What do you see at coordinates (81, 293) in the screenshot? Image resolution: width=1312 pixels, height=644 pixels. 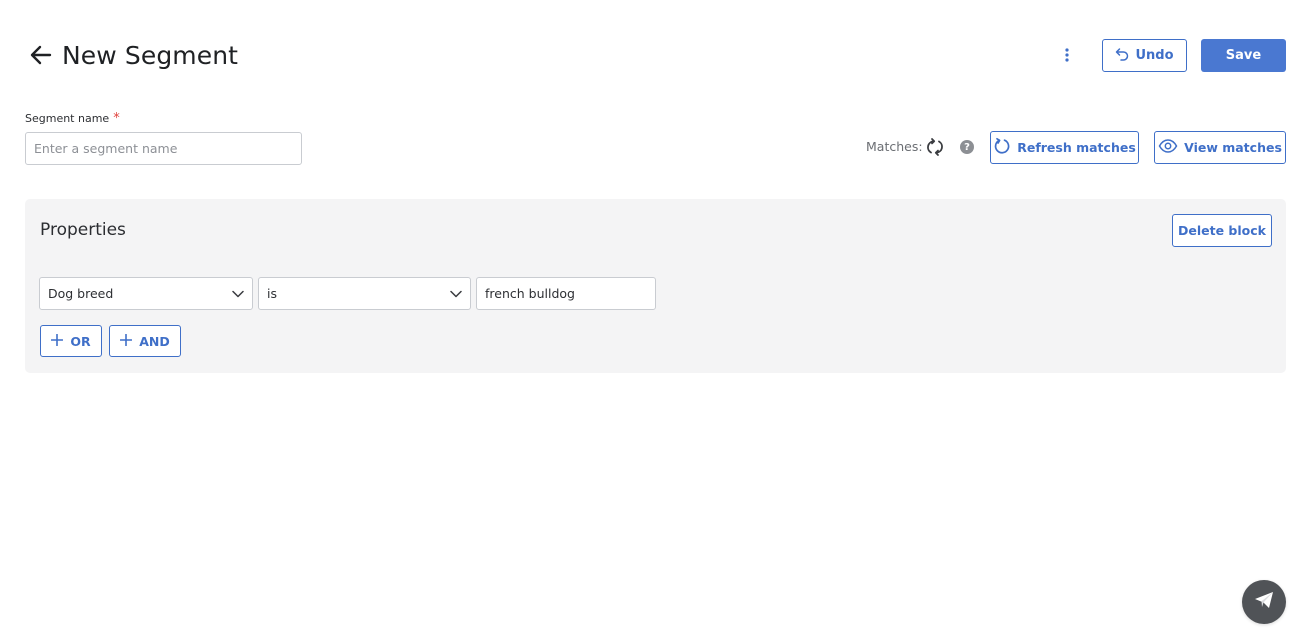 I see `property-select-value: Dog breed` at bounding box center [81, 293].